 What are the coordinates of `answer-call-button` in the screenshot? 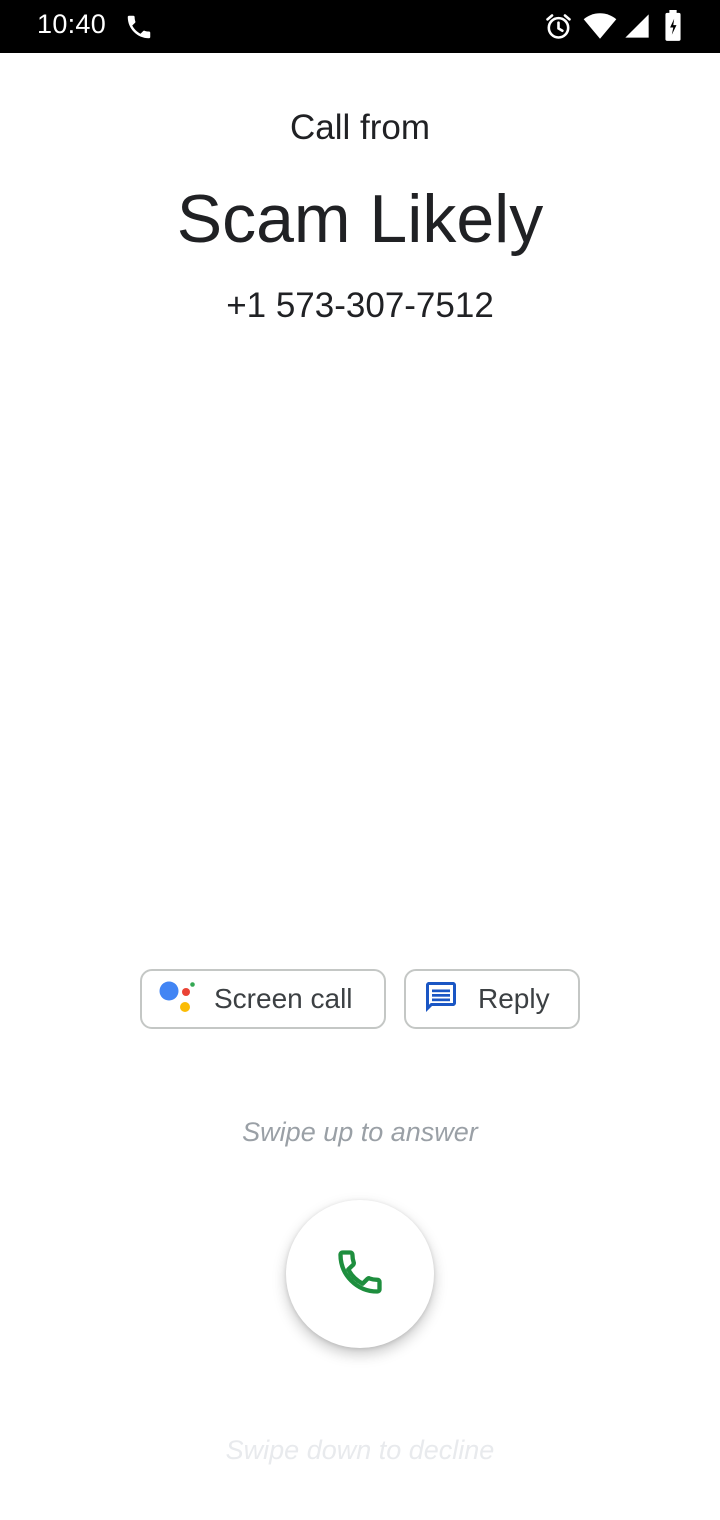 It's located at (360, 1274).